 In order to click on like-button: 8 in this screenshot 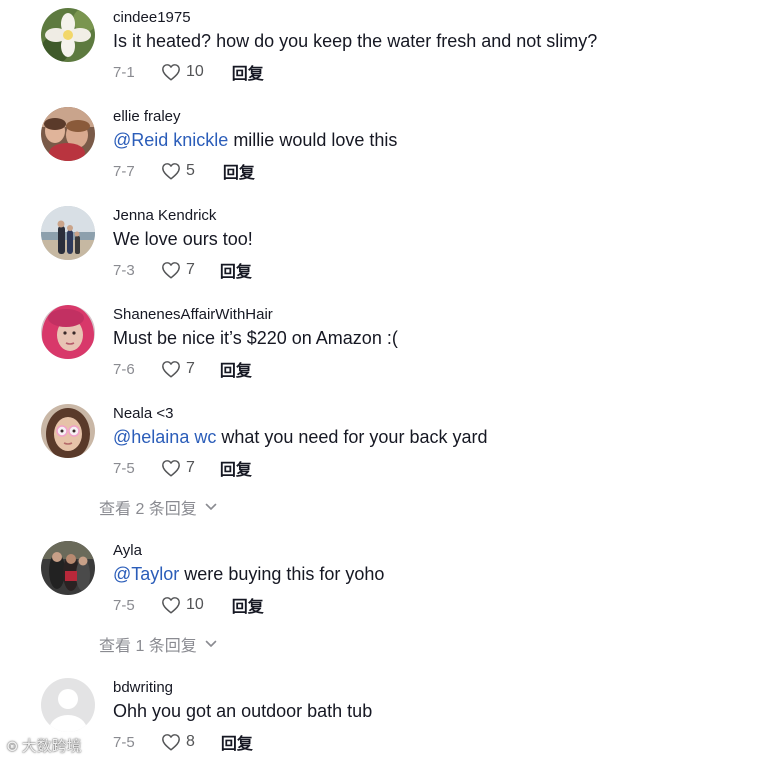, I will do `click(178, 742)`.